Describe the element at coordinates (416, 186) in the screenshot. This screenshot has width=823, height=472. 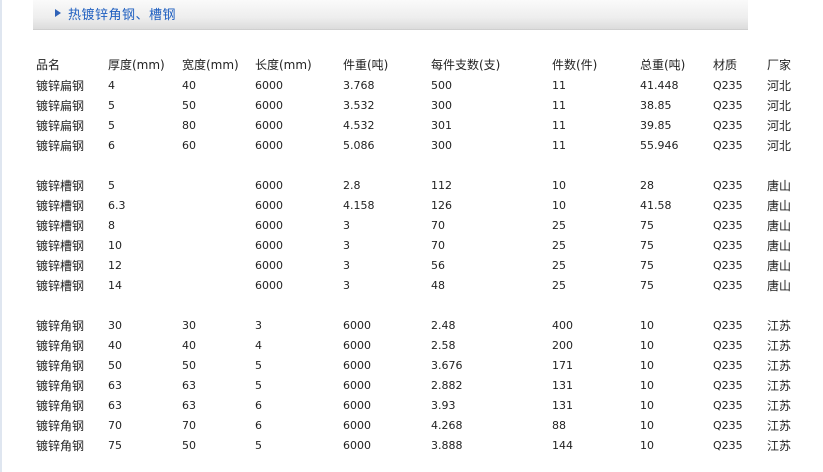
I see `table-row: 镀锌槽钢 5 6000 2.8 112 10 28 Q235 唐山` at that location.